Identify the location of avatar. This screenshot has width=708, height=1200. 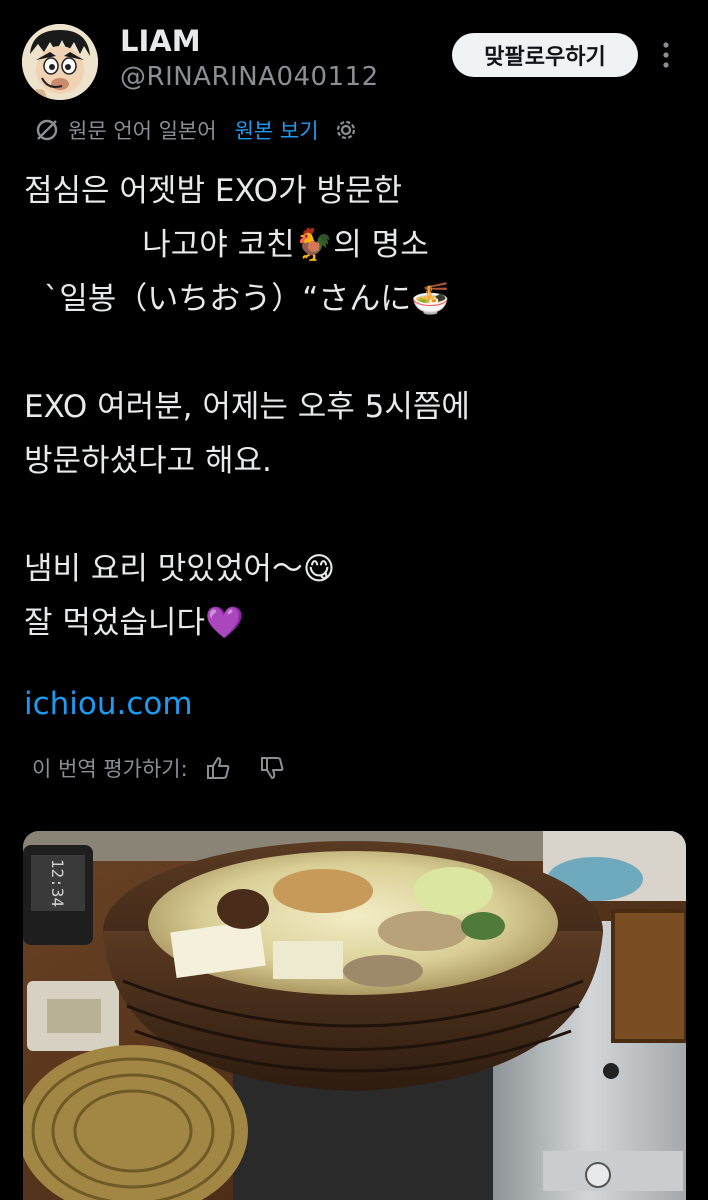
(60, 62).